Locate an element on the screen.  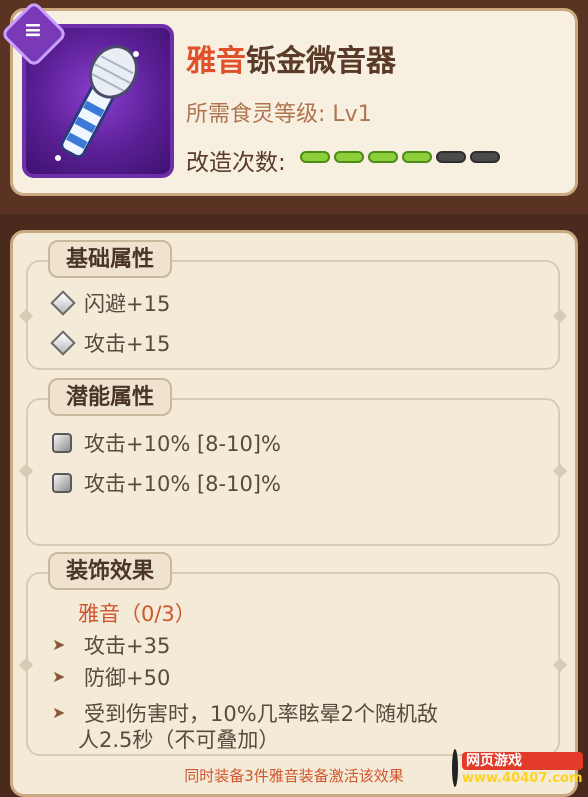
modification-pips is located at coordinates (400, 157).